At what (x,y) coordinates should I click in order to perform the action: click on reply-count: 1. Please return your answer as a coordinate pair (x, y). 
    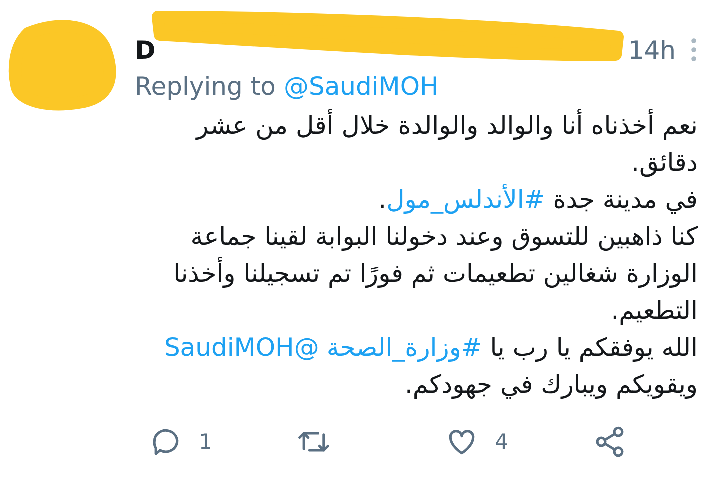
    Looking at the image, I should click on (205, 442).